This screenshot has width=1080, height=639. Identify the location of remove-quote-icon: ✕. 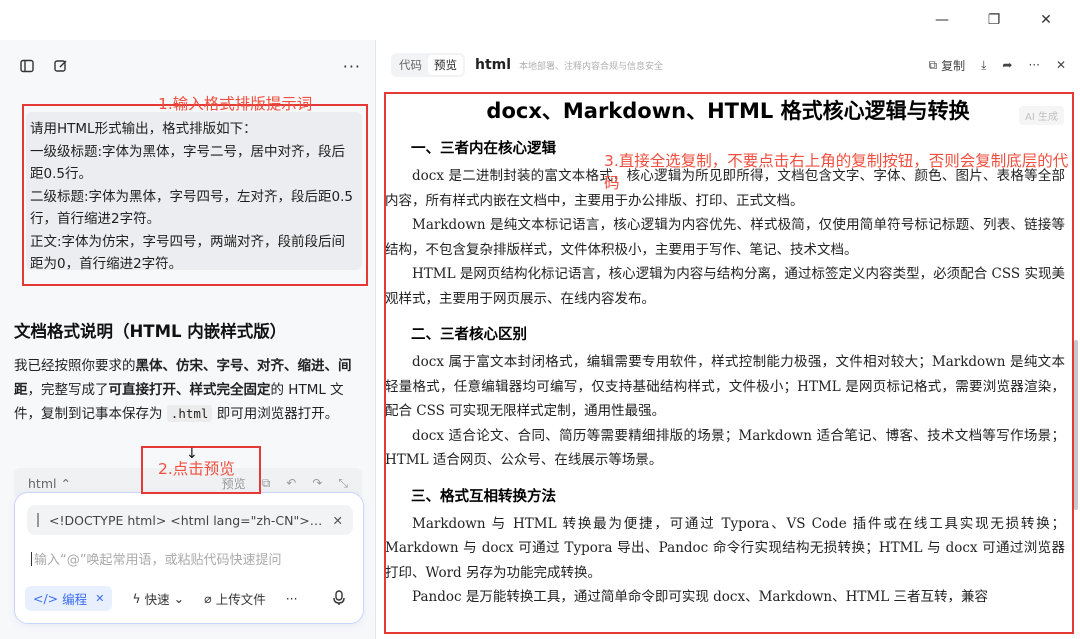
(338, 520).